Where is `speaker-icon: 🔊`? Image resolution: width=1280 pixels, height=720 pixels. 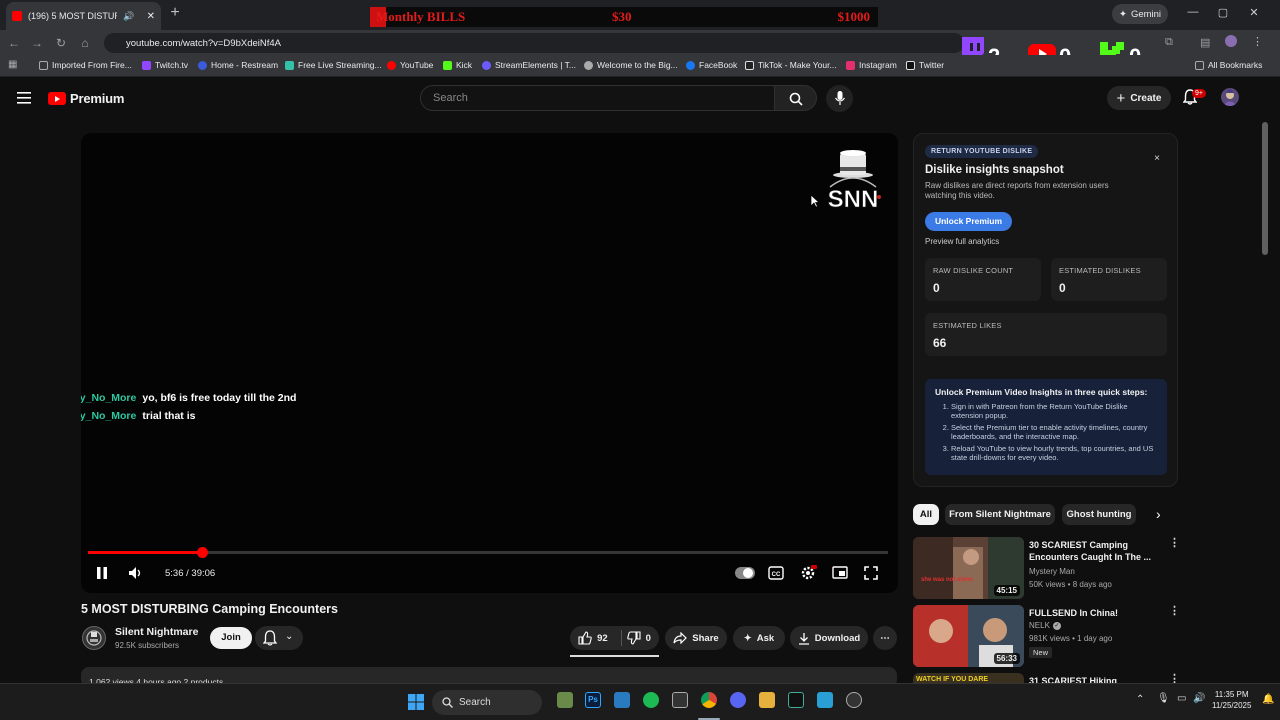 speaker-icon: 🔊 is located at coordinates (128, 16).